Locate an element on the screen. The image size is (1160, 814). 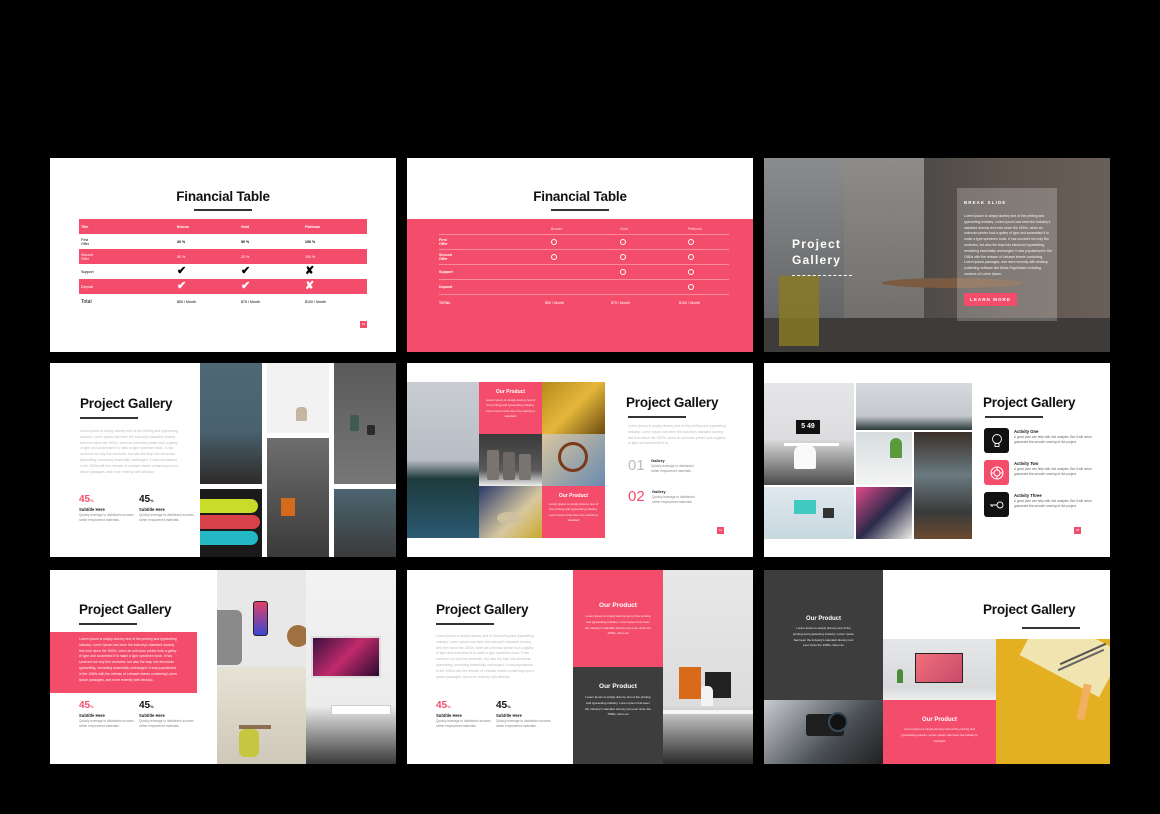
page-number: 15 is located at coordinates (363, 324).